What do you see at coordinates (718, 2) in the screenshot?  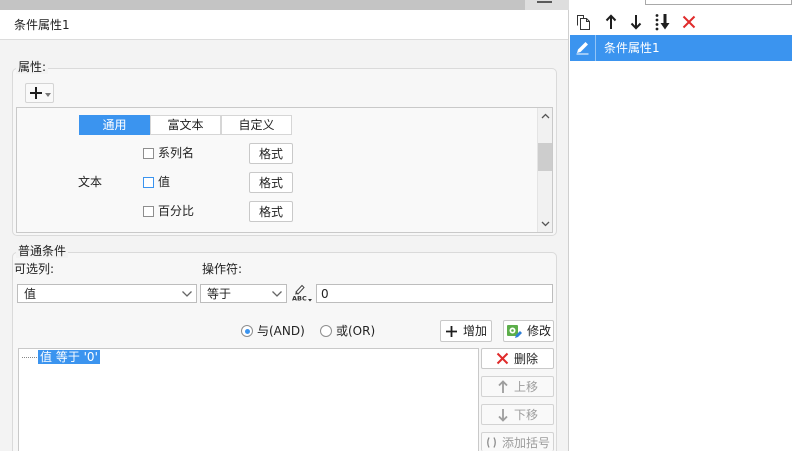 I see `top-right-input` at bounding box center [718, 2].